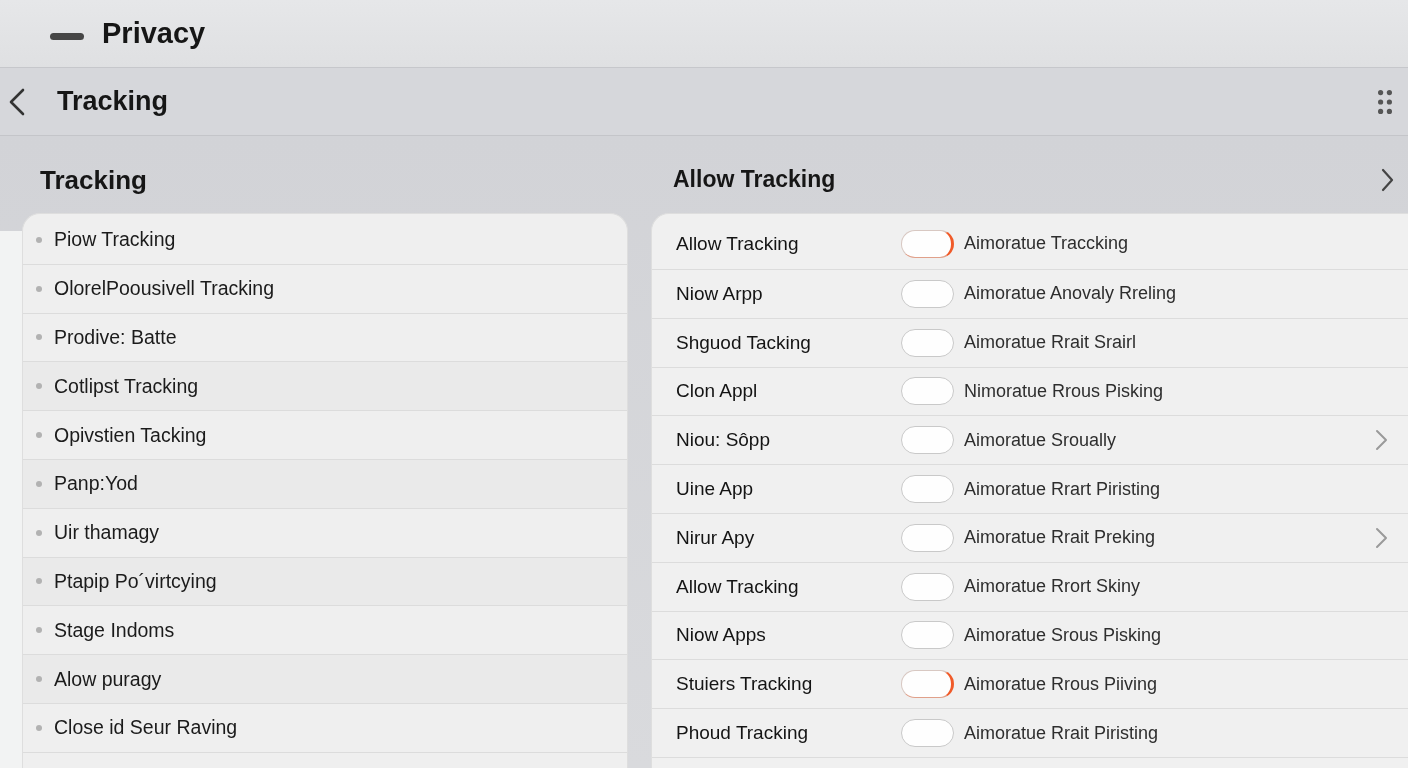 The height and width of the screenshot is (768, 1408). Describe the element at coordinates (93, 180) in the screenshot. I see `section-heading: Tracking` at that location.